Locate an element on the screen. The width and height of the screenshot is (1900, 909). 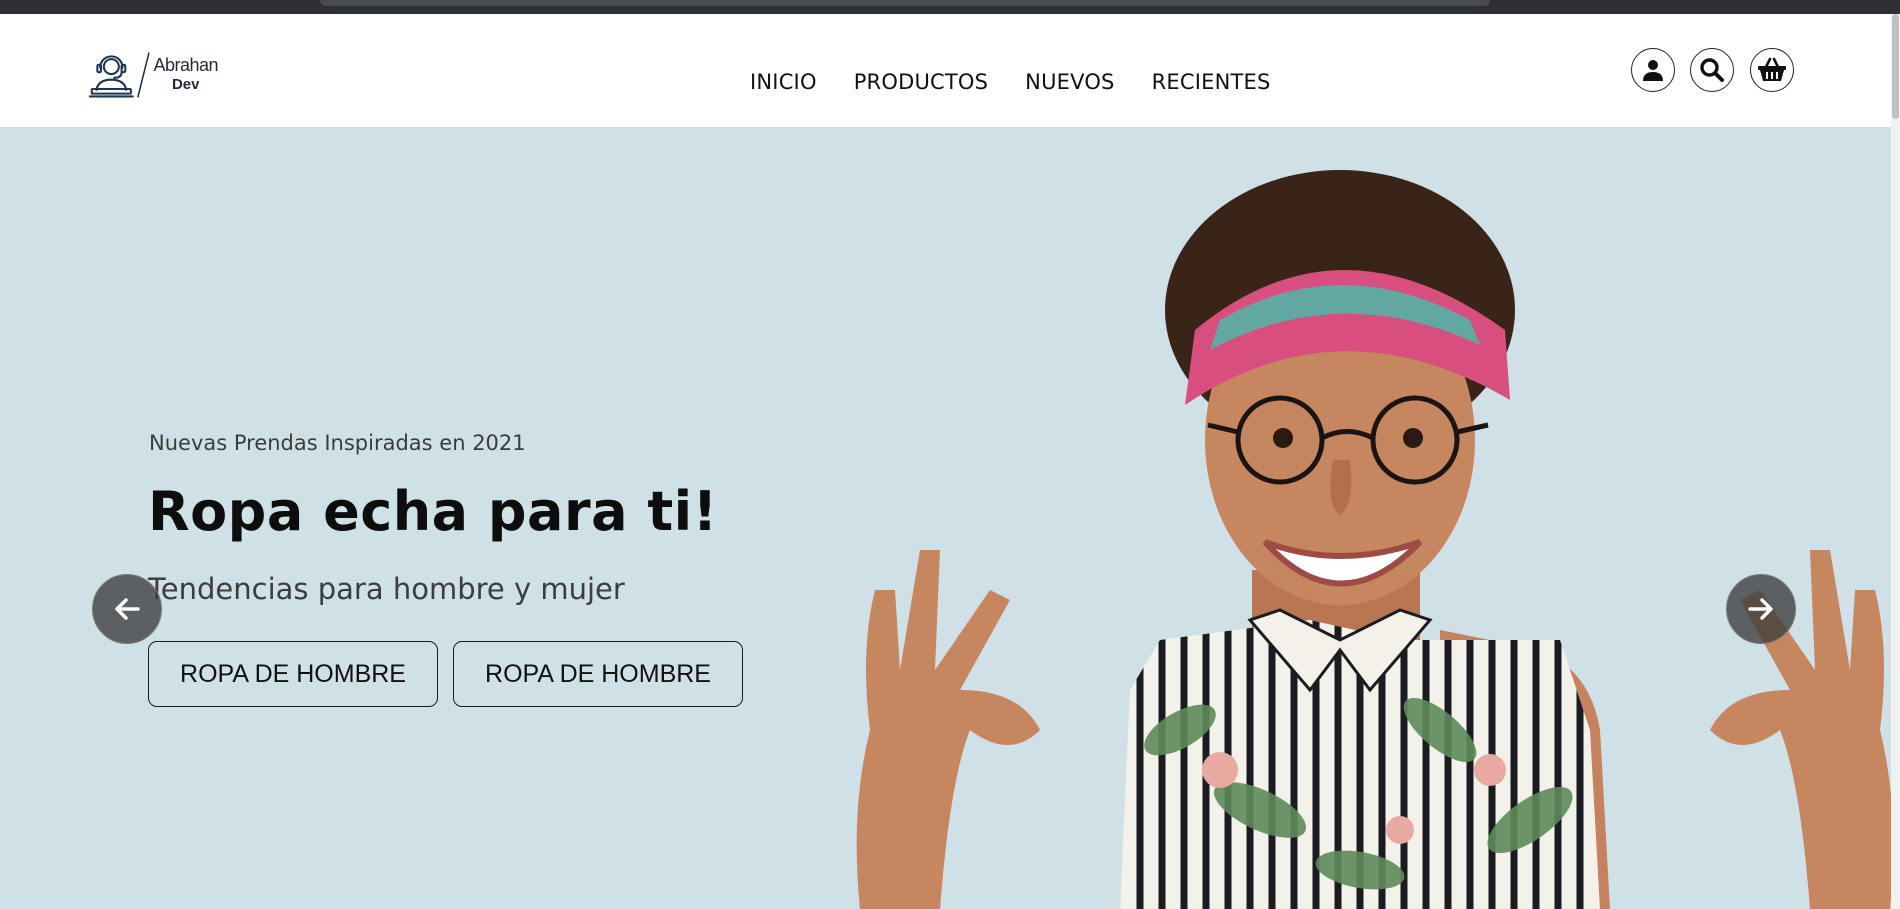
brand-name: Abrahan Dev is located at coordinates (185, 75).